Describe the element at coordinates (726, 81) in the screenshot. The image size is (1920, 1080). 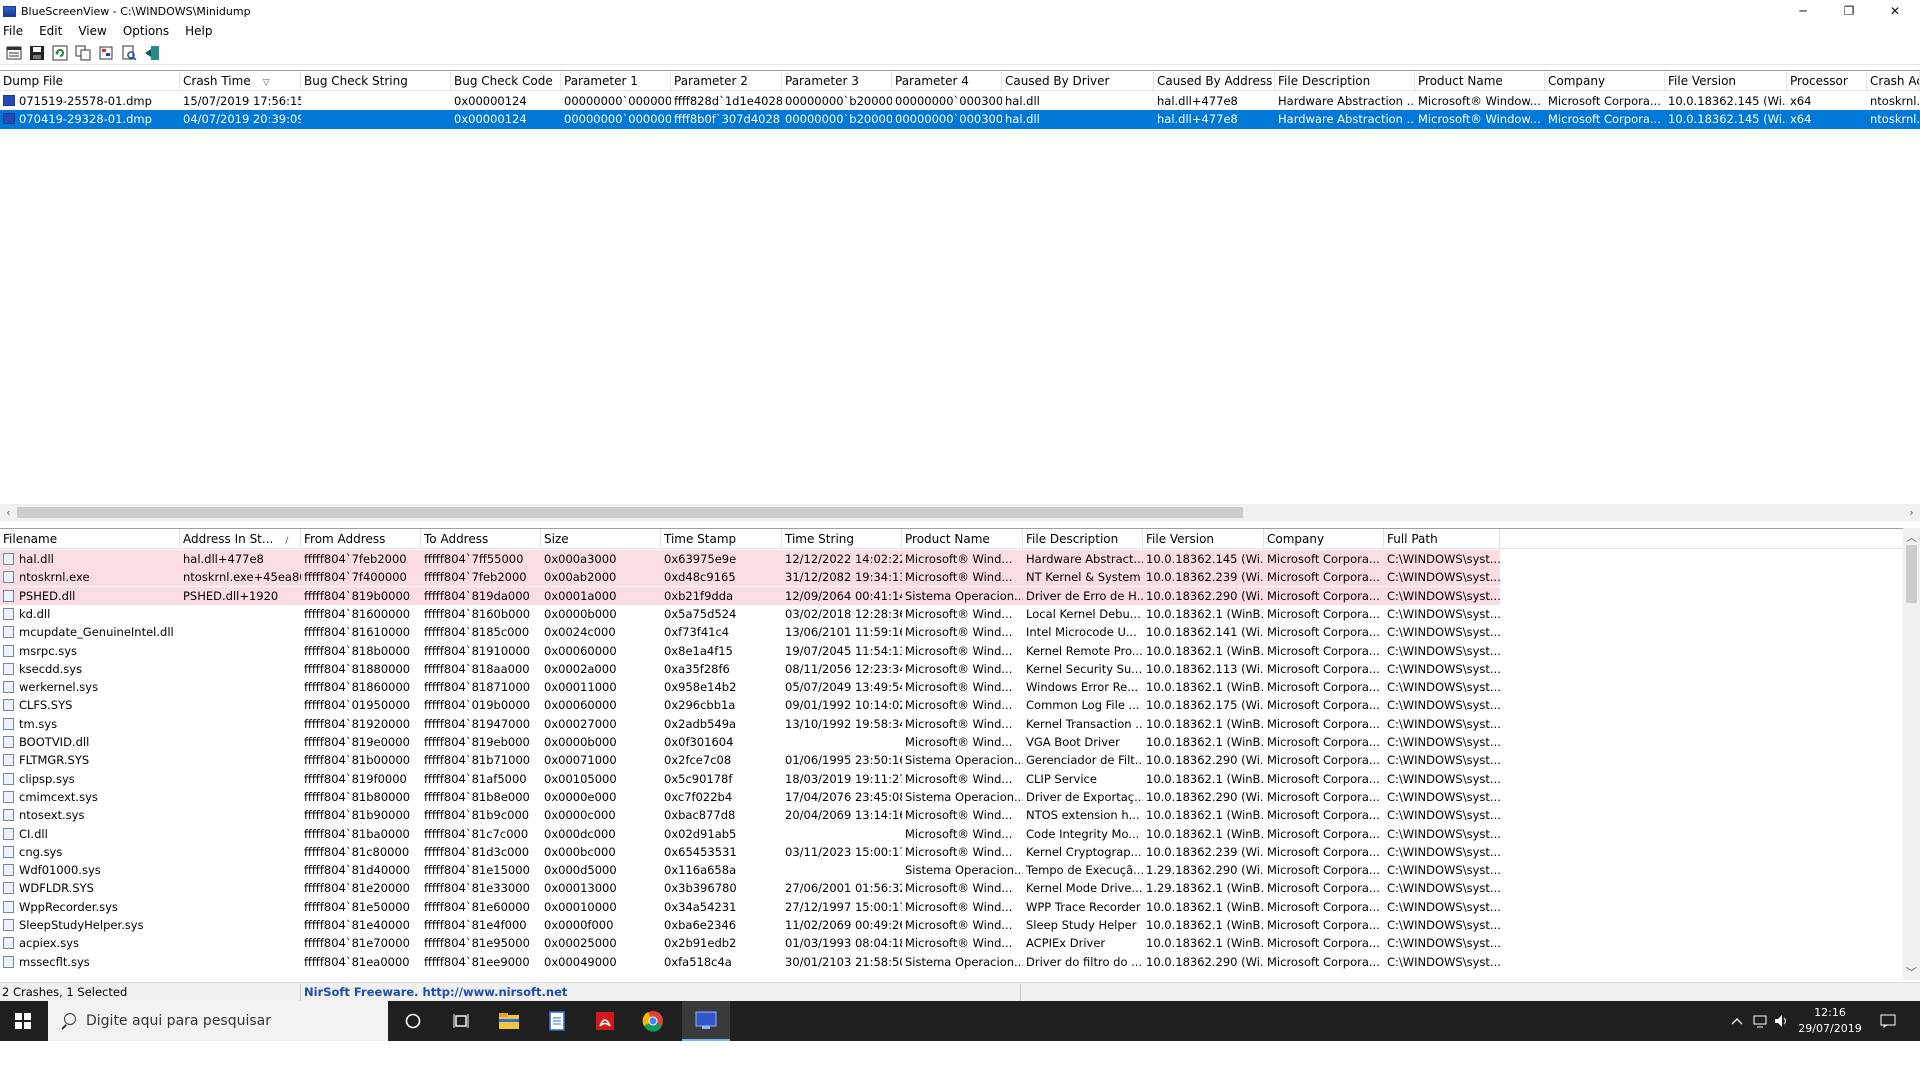
I see `column-header: Parameter 2` at that location.